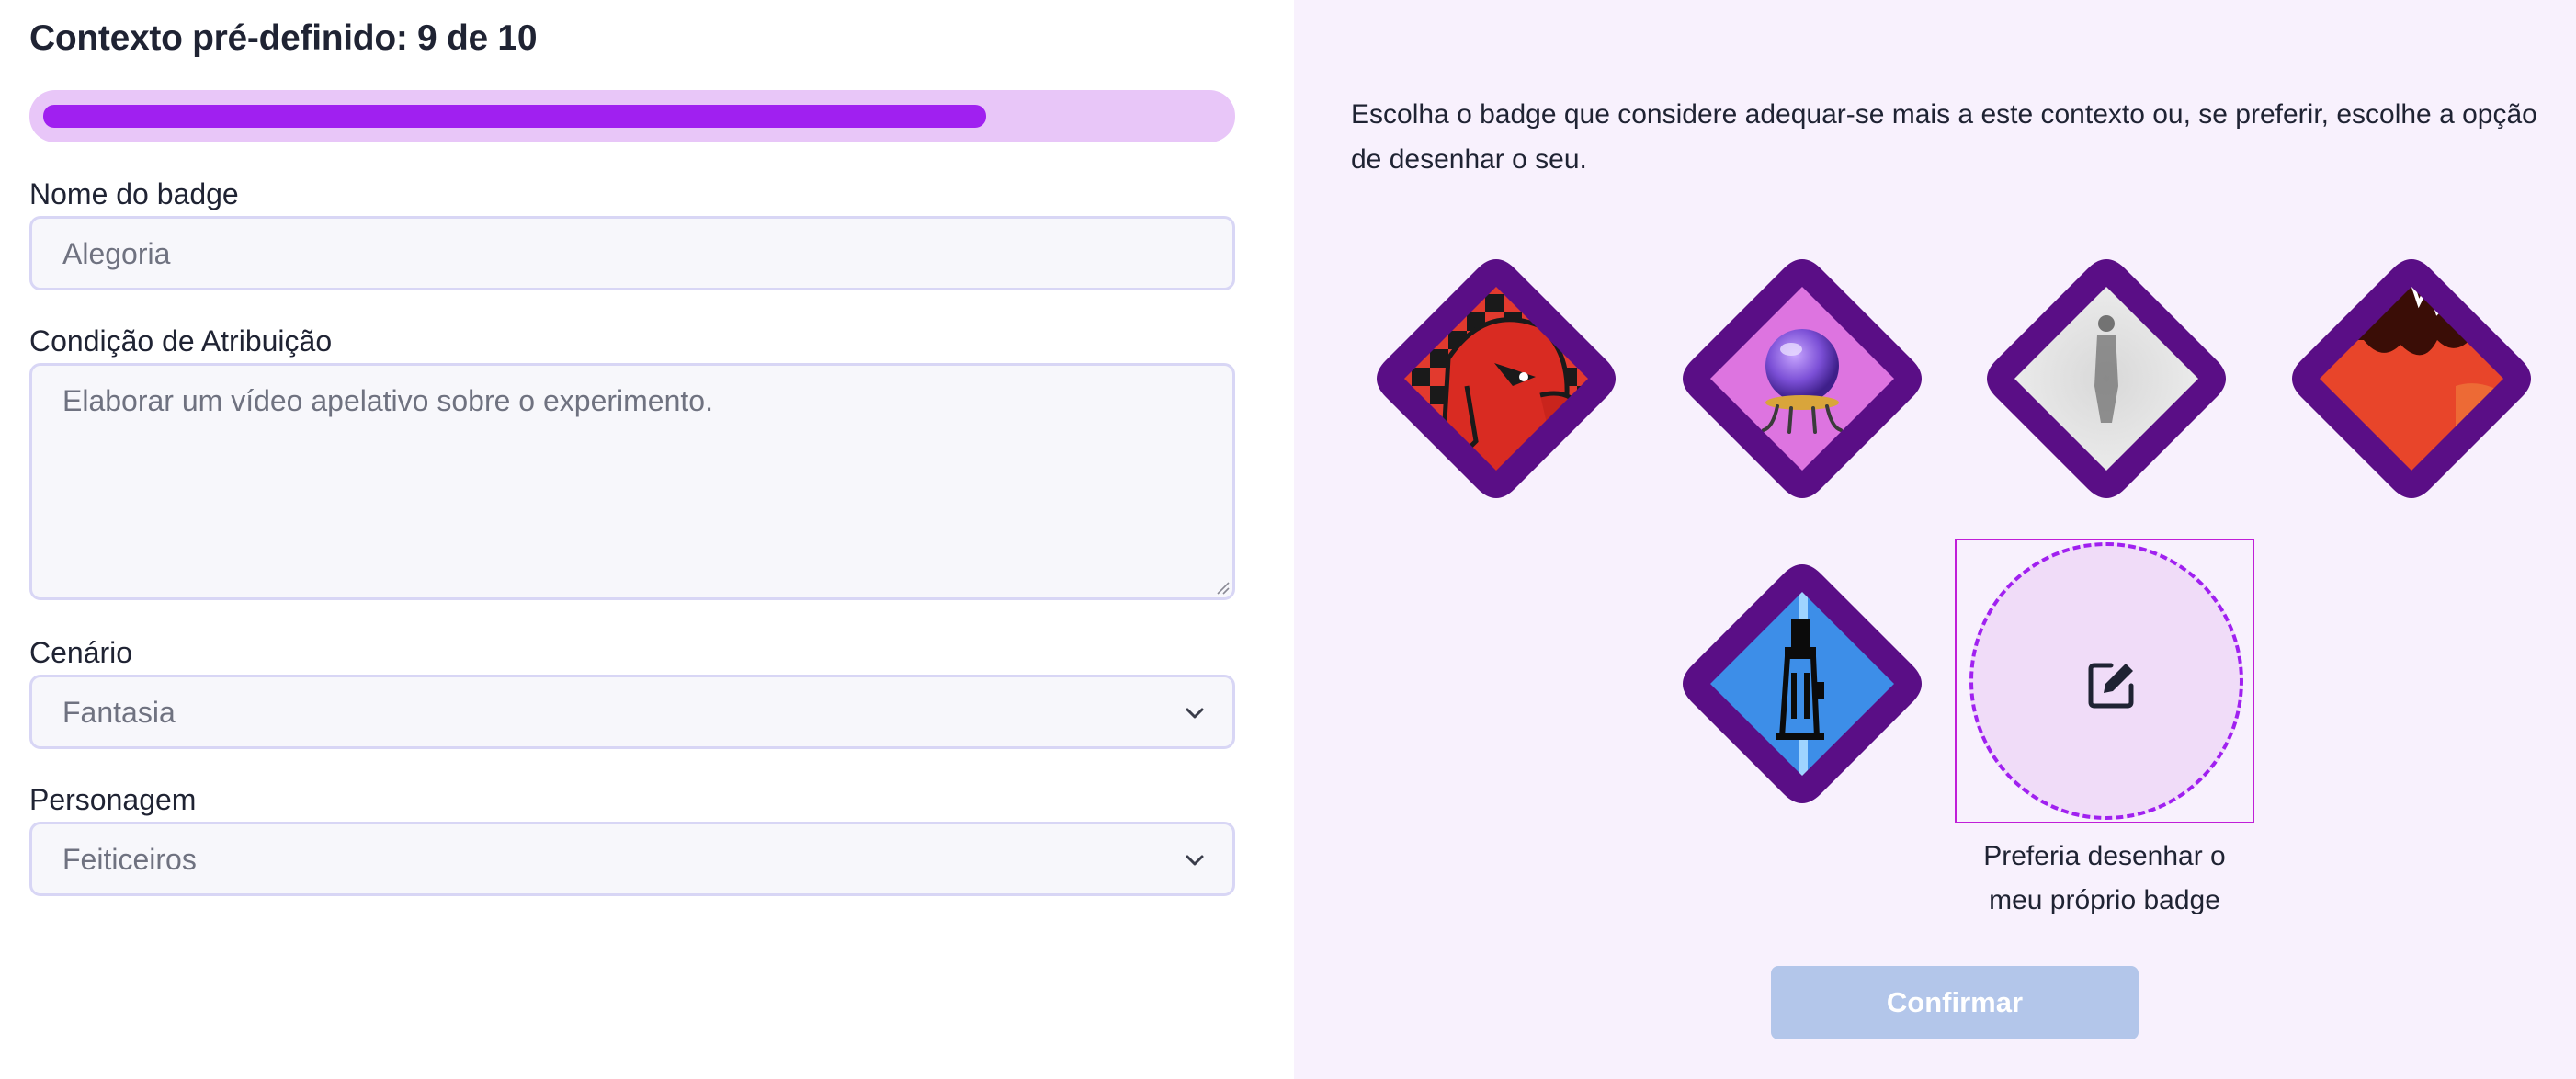  What do you see at coordinates (283, 38) in the screenshot?
I see `page-title: Contexto pré-definido: 9 de 10` at bounding box center [283, 38].